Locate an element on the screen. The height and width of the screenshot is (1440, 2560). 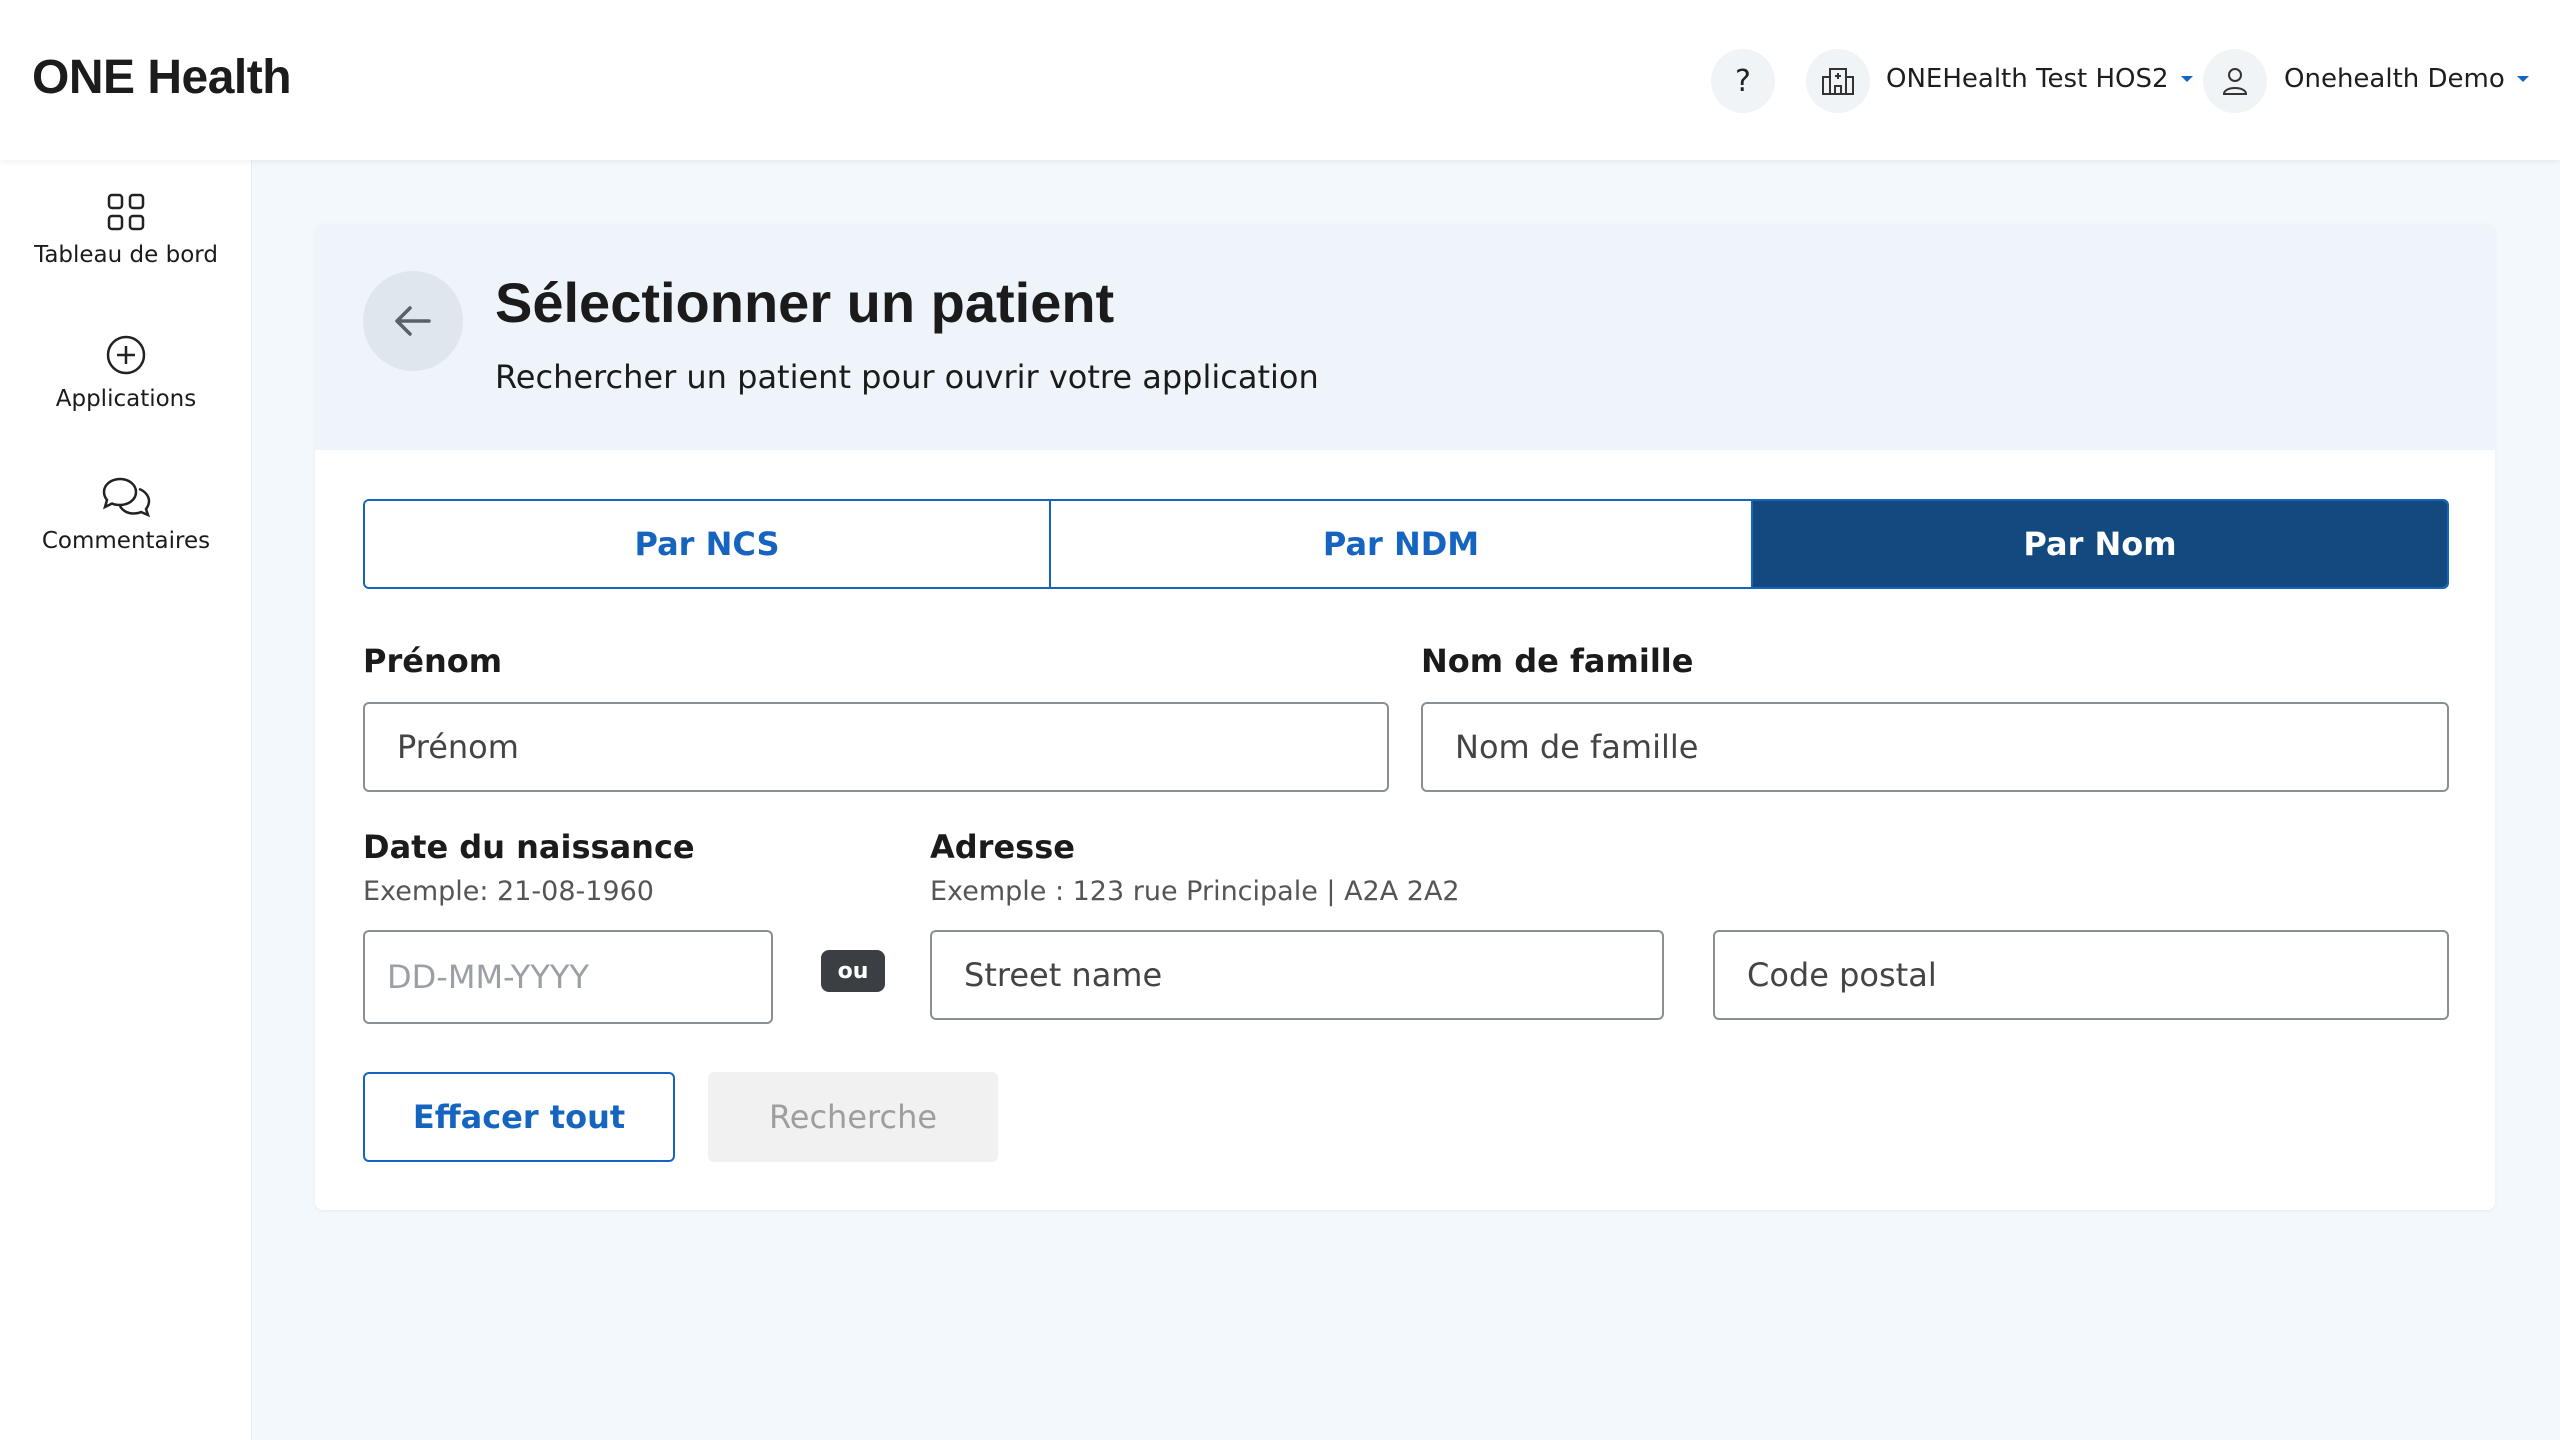
sidebar-item-label: Tableau de bord is located at coordinates (126, 255).